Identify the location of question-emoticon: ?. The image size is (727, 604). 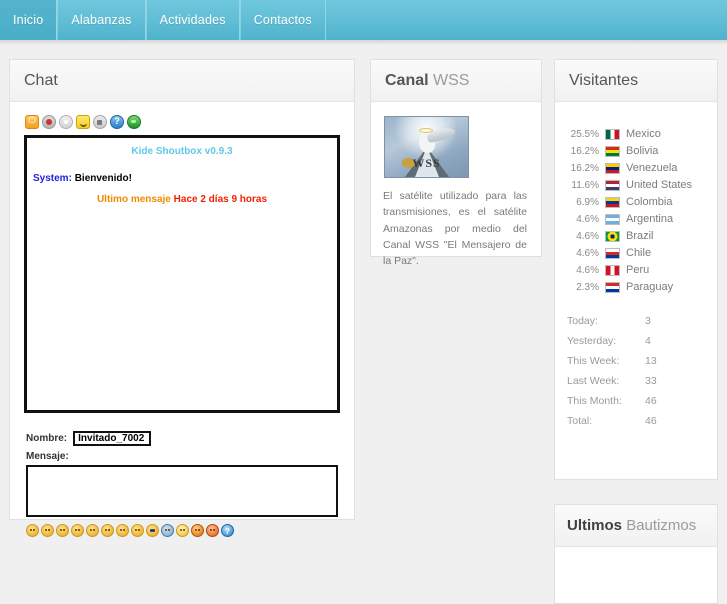
(227, 530).